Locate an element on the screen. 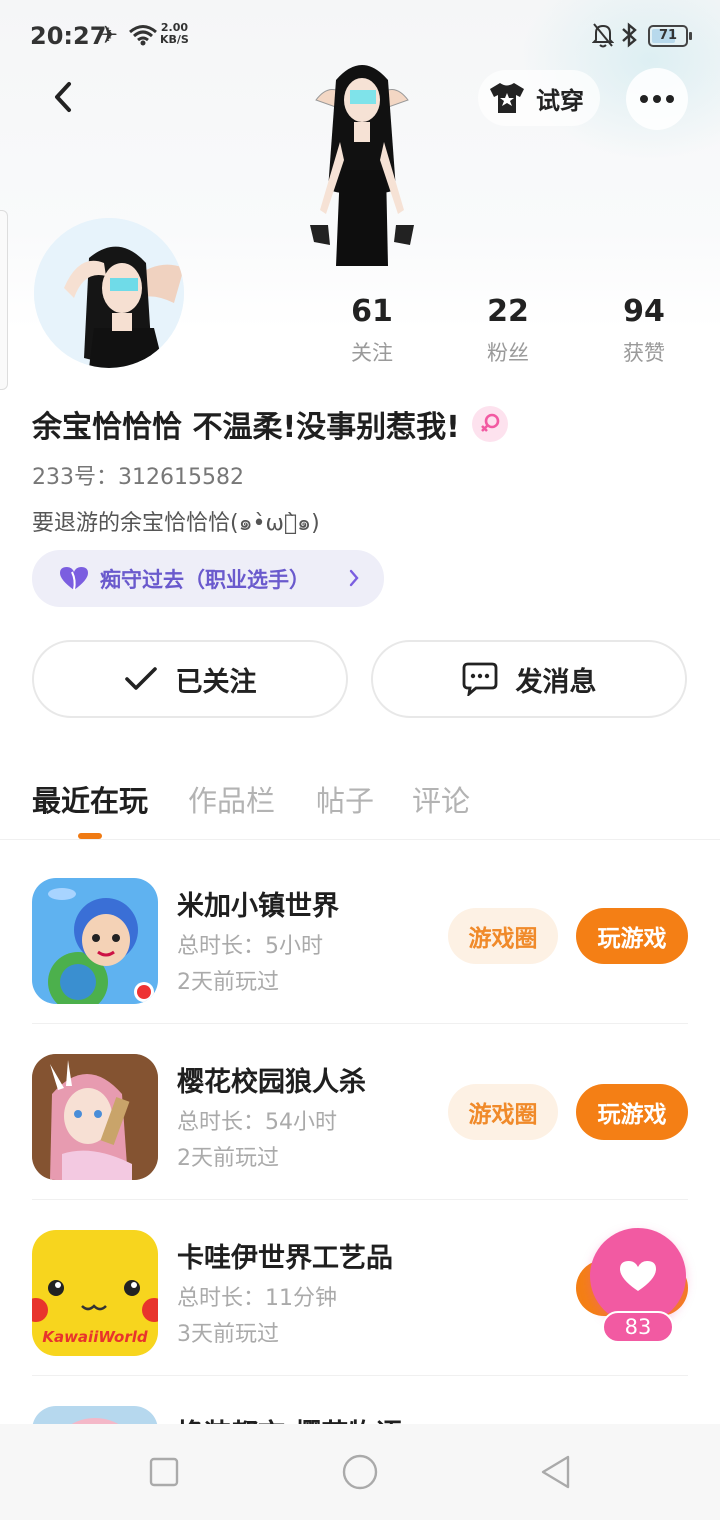  message-button: 发消息 is located at coordinates (529, 679).